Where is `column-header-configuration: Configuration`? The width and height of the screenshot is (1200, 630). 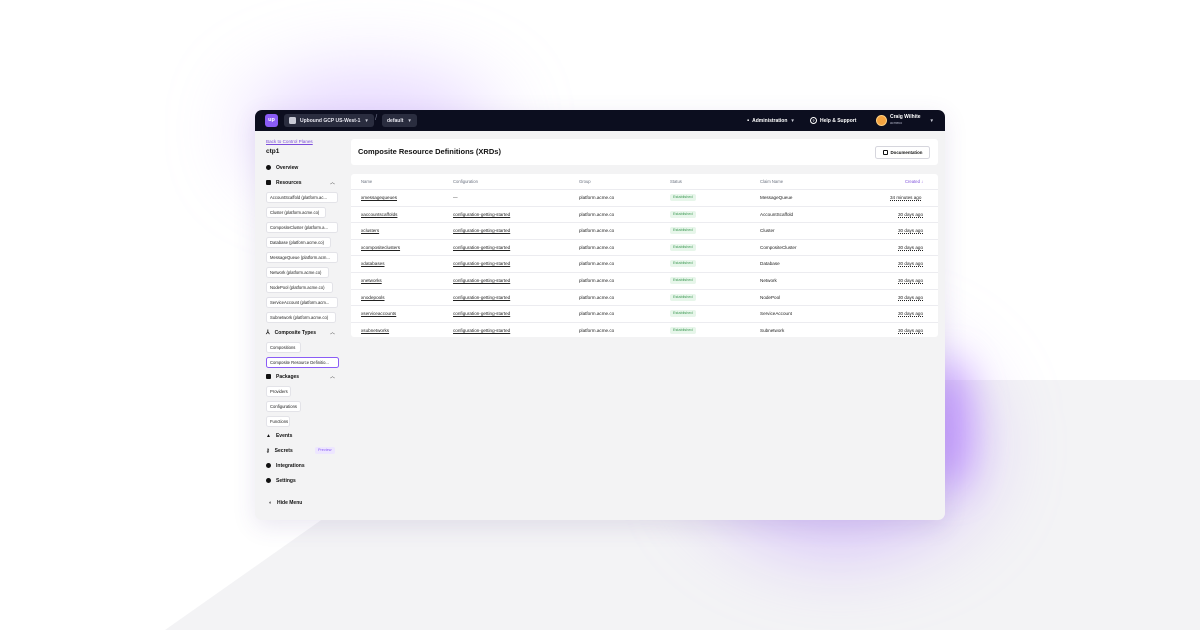
column-header-configuration: Configuration is located at coordinates (465, 181).